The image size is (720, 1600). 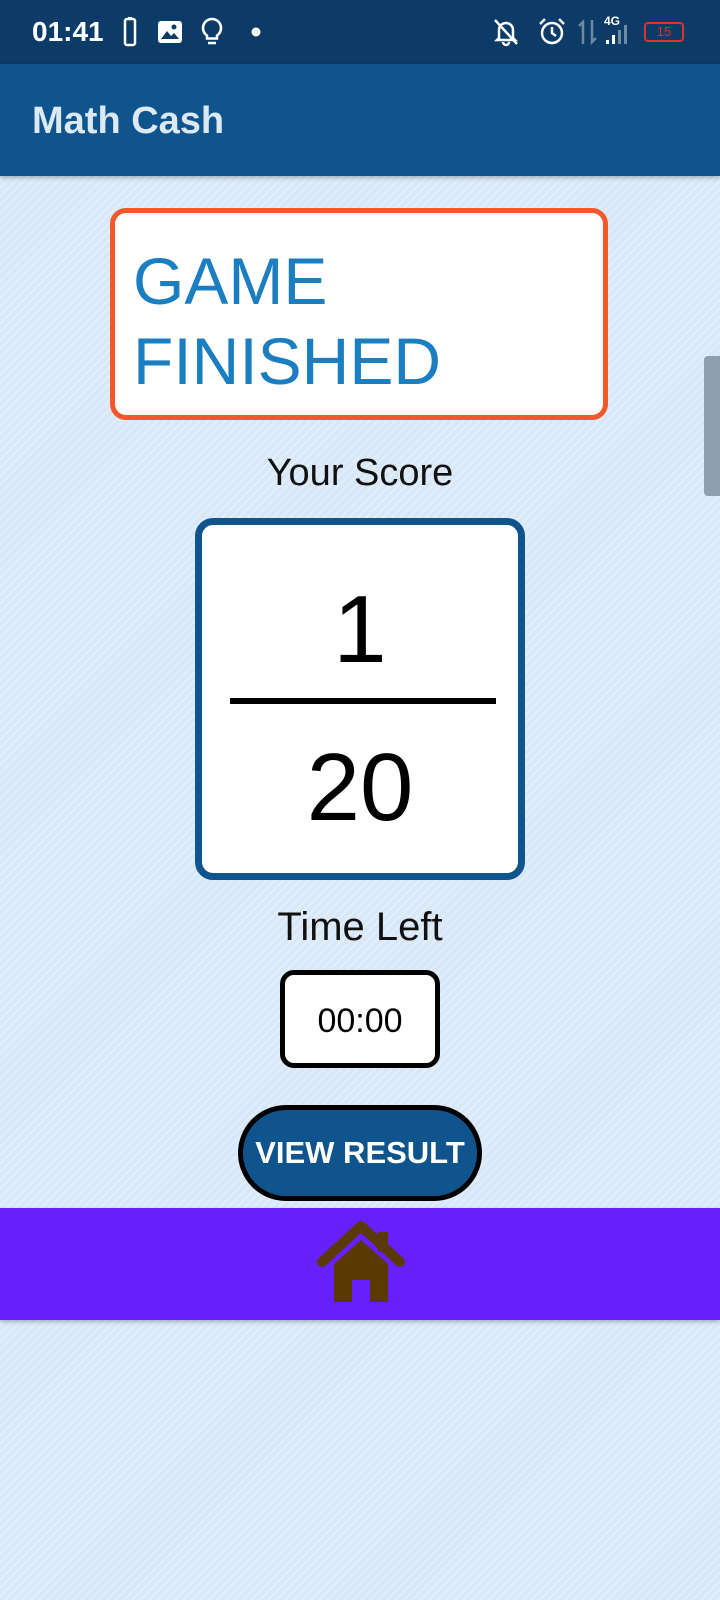 What do you see at coordinates (256, 32) in the screenshot?
I see `dot-icon` at bounding box center [256, 32].